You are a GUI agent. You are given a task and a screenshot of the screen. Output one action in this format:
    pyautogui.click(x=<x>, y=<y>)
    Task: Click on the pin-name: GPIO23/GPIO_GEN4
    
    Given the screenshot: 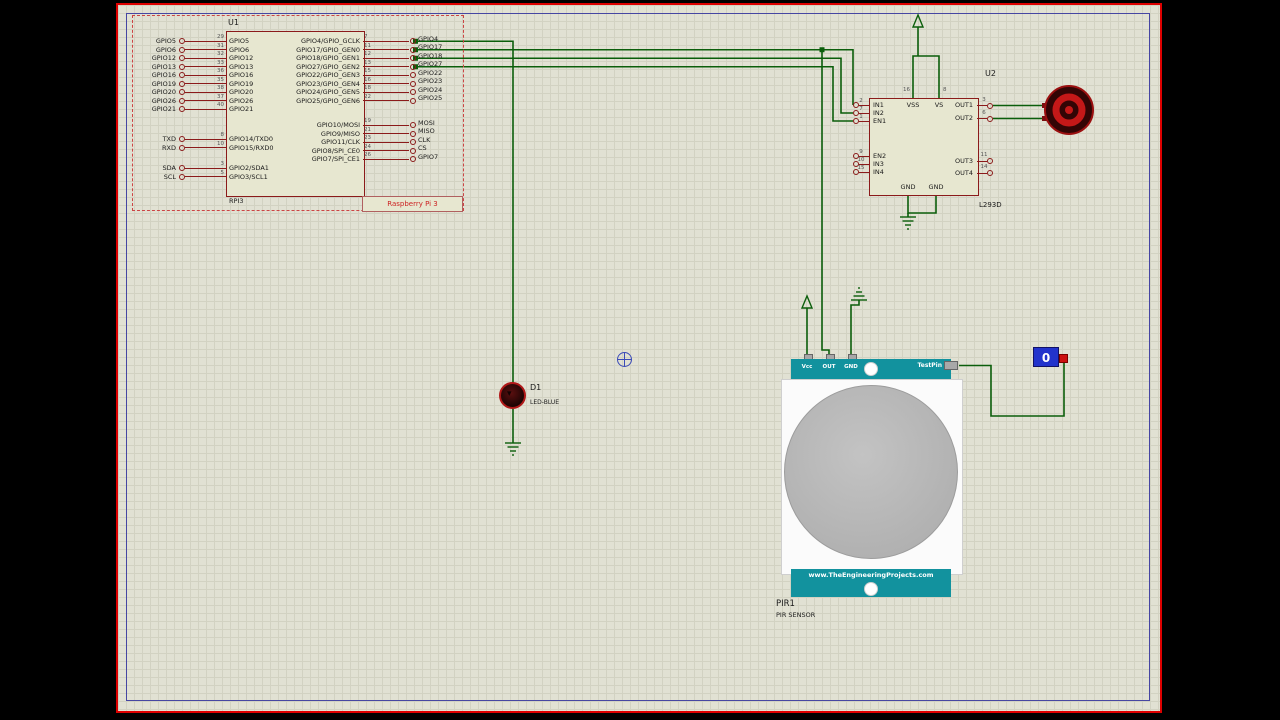 What is the action you would take?
    pyautogui.click(x=328, y=83)
    